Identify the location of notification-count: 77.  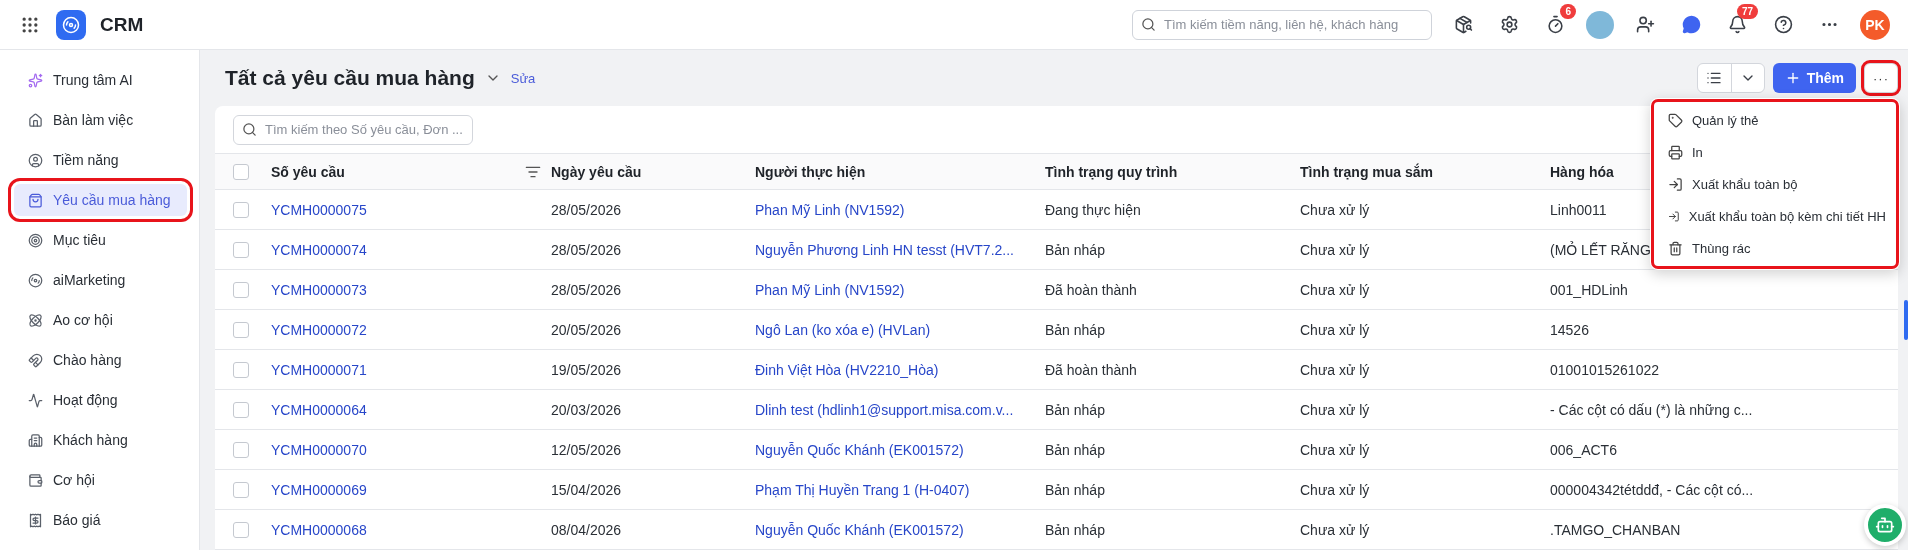
(1747, 11).